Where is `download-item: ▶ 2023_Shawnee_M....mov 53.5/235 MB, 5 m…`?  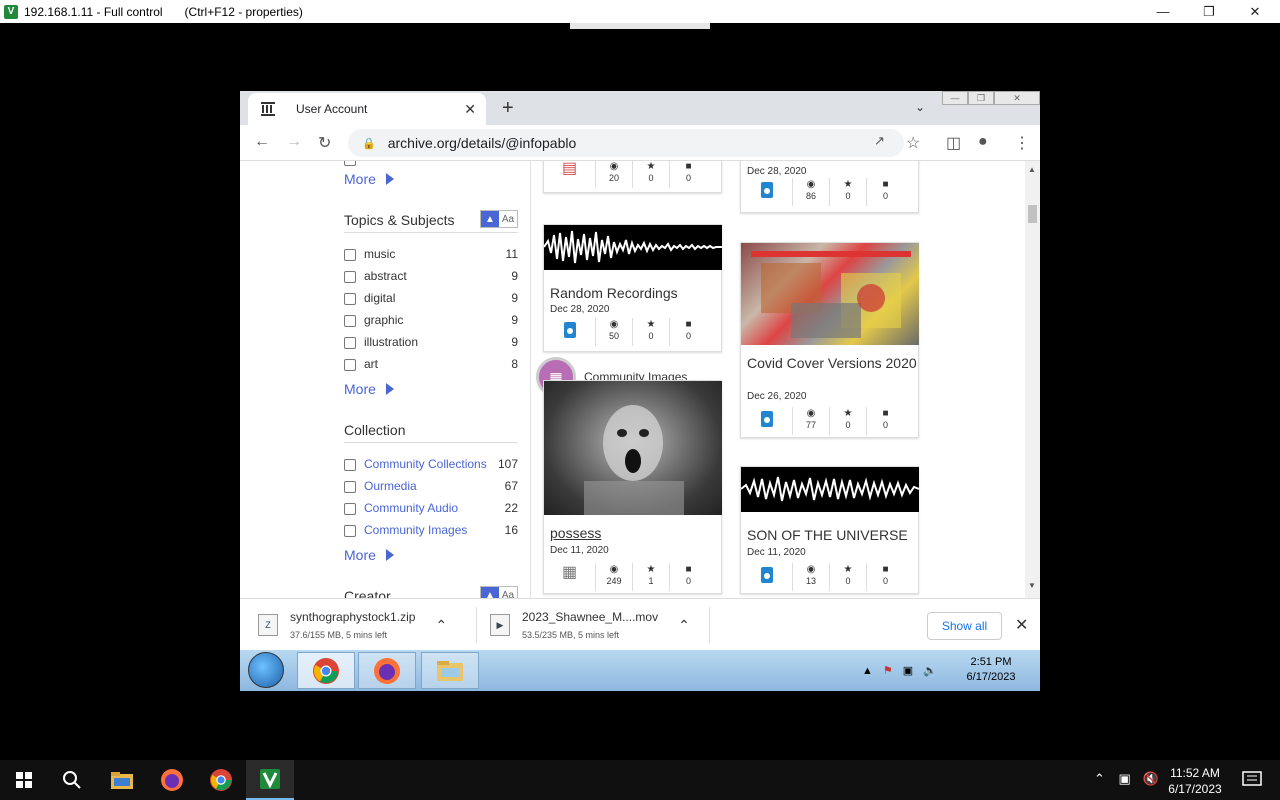
download-item: ▶ 2023_Shawnee_M....mov 53.5/235 MB, 5 m… is located at coordinates (590, 625).